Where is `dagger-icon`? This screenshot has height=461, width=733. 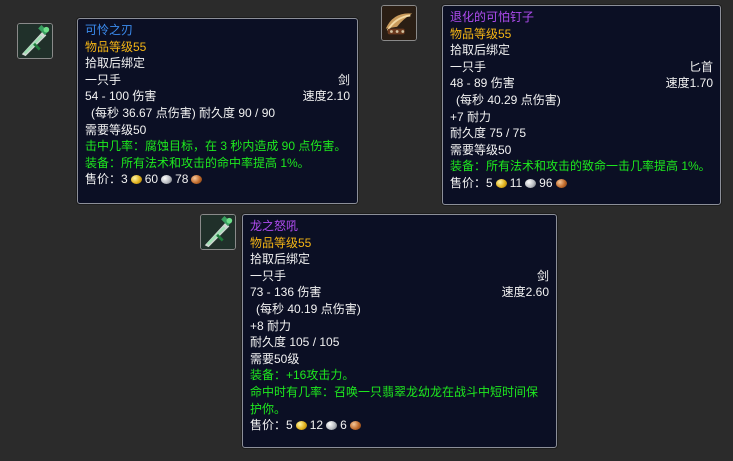 dagger-icon is located at coordinates (399, 23).